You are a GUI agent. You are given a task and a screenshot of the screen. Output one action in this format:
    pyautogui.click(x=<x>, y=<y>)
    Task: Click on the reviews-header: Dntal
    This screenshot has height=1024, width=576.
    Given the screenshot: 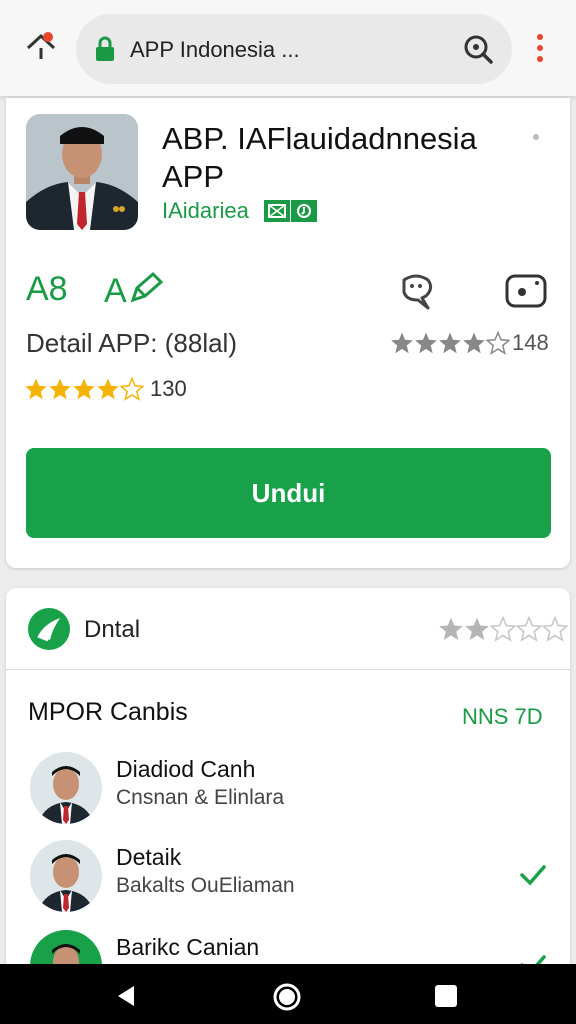 What is the action you would take?
    pyautogui.click(x=288, y=629)
    